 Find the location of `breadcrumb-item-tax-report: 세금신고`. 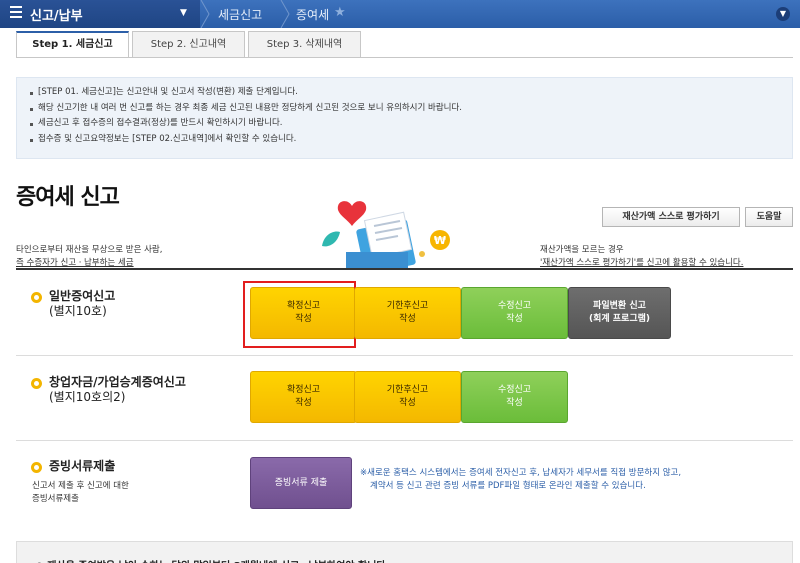

breadcrumb-item-tax-report: 세금신고 is located at coordinates (240, 14).